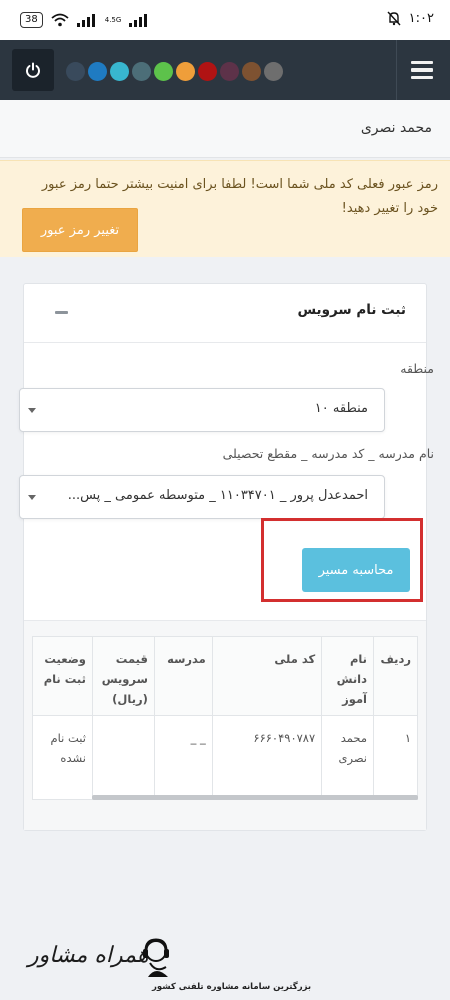 The height and width of the screenshot is (1000, 450). What do you see at coordinates (174, 71) in the screenshot?
I see `theme-swatches` at bounding box center [174, 71].